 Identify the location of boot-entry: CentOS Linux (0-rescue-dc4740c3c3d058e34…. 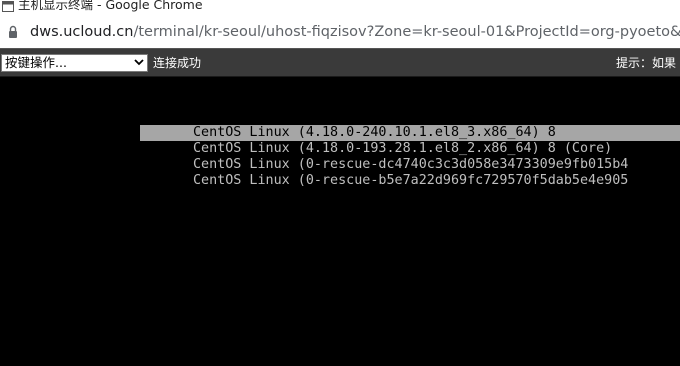
(410, 165).